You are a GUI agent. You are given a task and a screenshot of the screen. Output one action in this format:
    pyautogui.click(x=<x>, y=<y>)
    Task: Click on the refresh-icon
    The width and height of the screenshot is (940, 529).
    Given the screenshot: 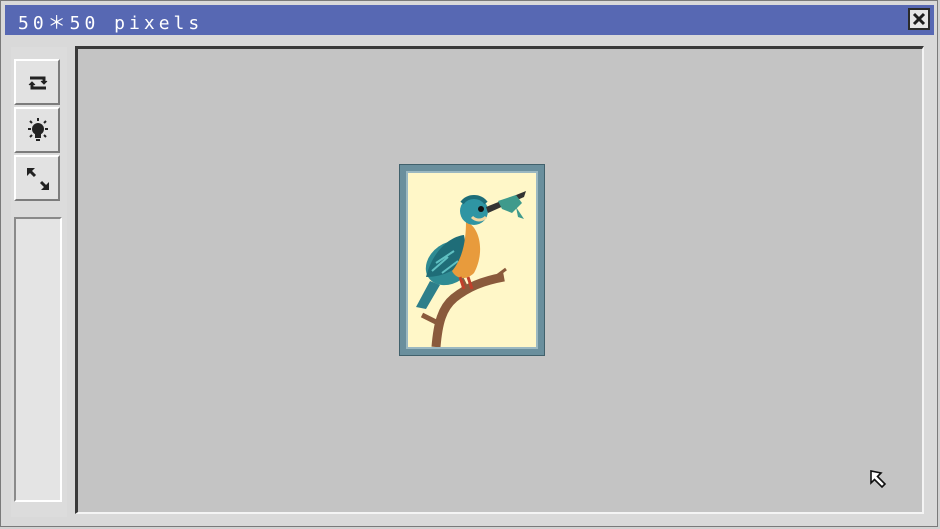 What is the action you would take?
    pyautogui.click(x=38, y=83)
    